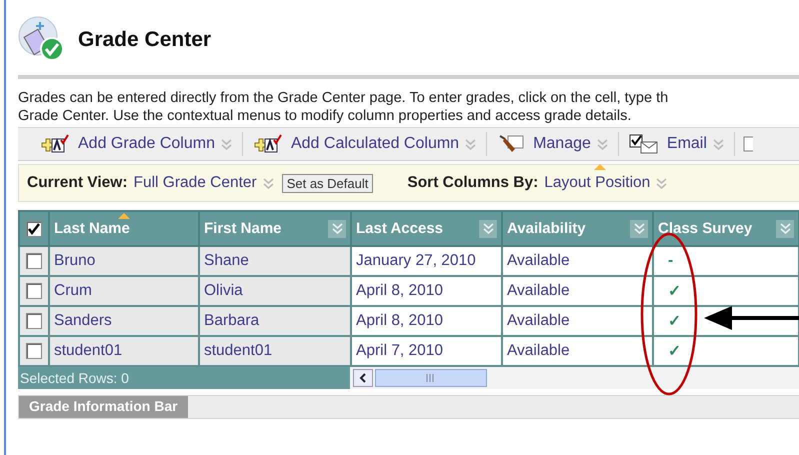  What do you see at coordinates (275, 261) in the screenshot?
I see `table-cell: Shane` at bounding box center [275, 261].